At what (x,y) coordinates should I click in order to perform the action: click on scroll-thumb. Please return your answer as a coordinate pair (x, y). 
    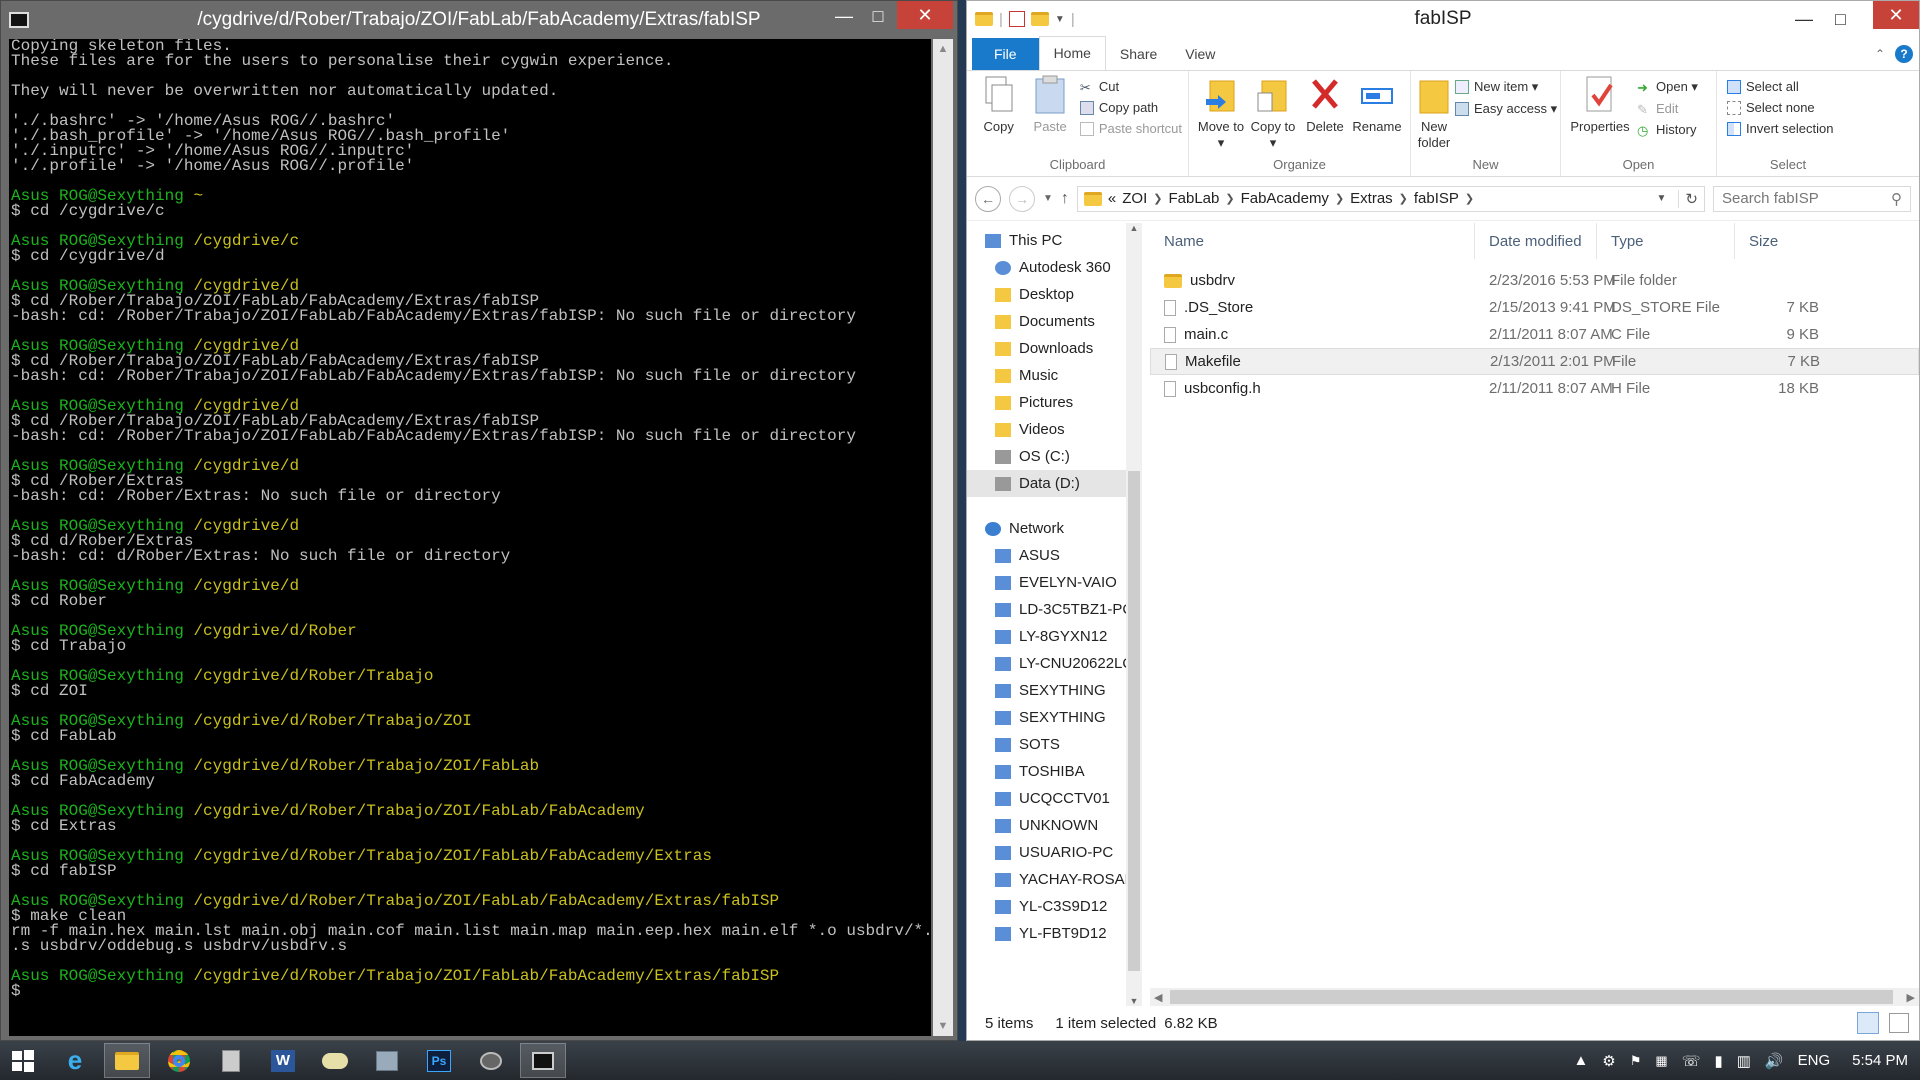
    Looking at the image, I should click on (1134, 721).